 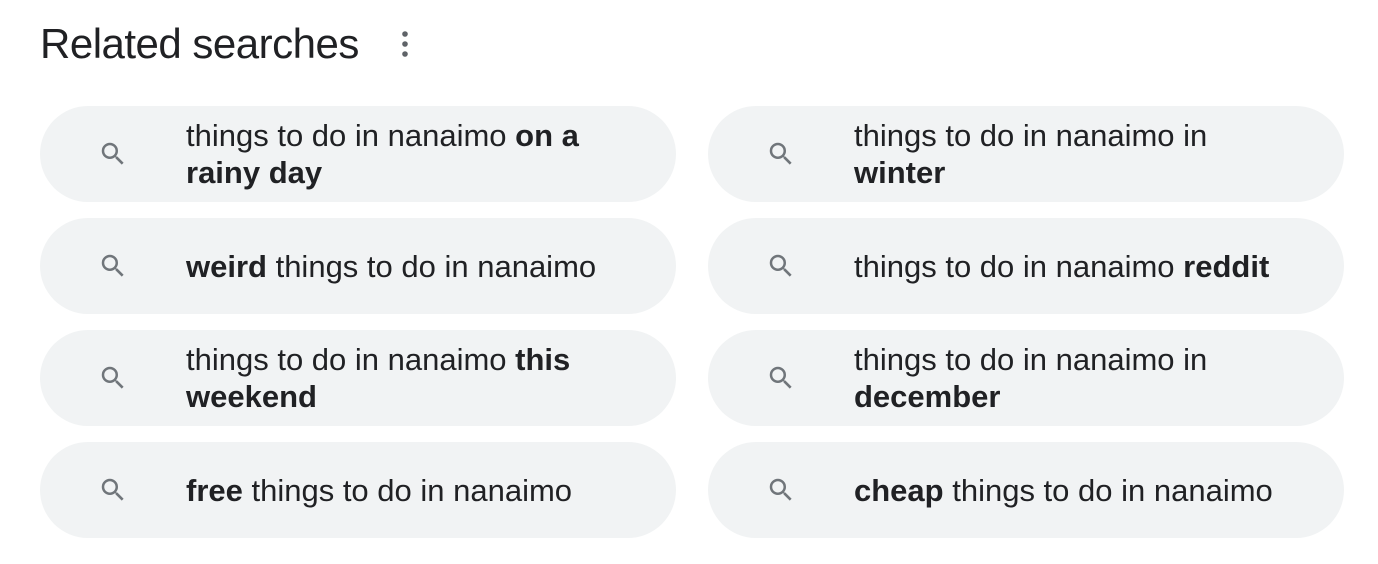 I want to click on related-search-chip: weird things to do in nanaimo, so click(x=358, y=266).